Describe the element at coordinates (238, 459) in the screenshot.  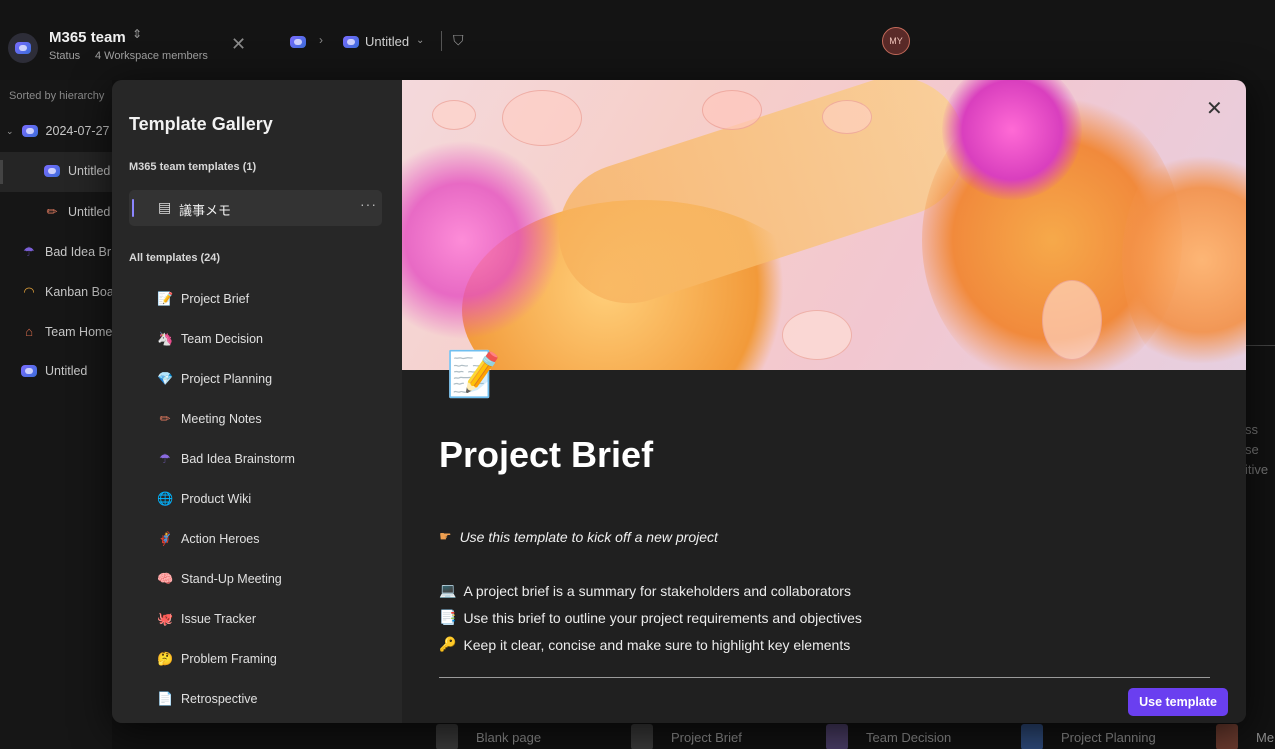
I see `template-label: Bad Idea Brainstorm` at that location.